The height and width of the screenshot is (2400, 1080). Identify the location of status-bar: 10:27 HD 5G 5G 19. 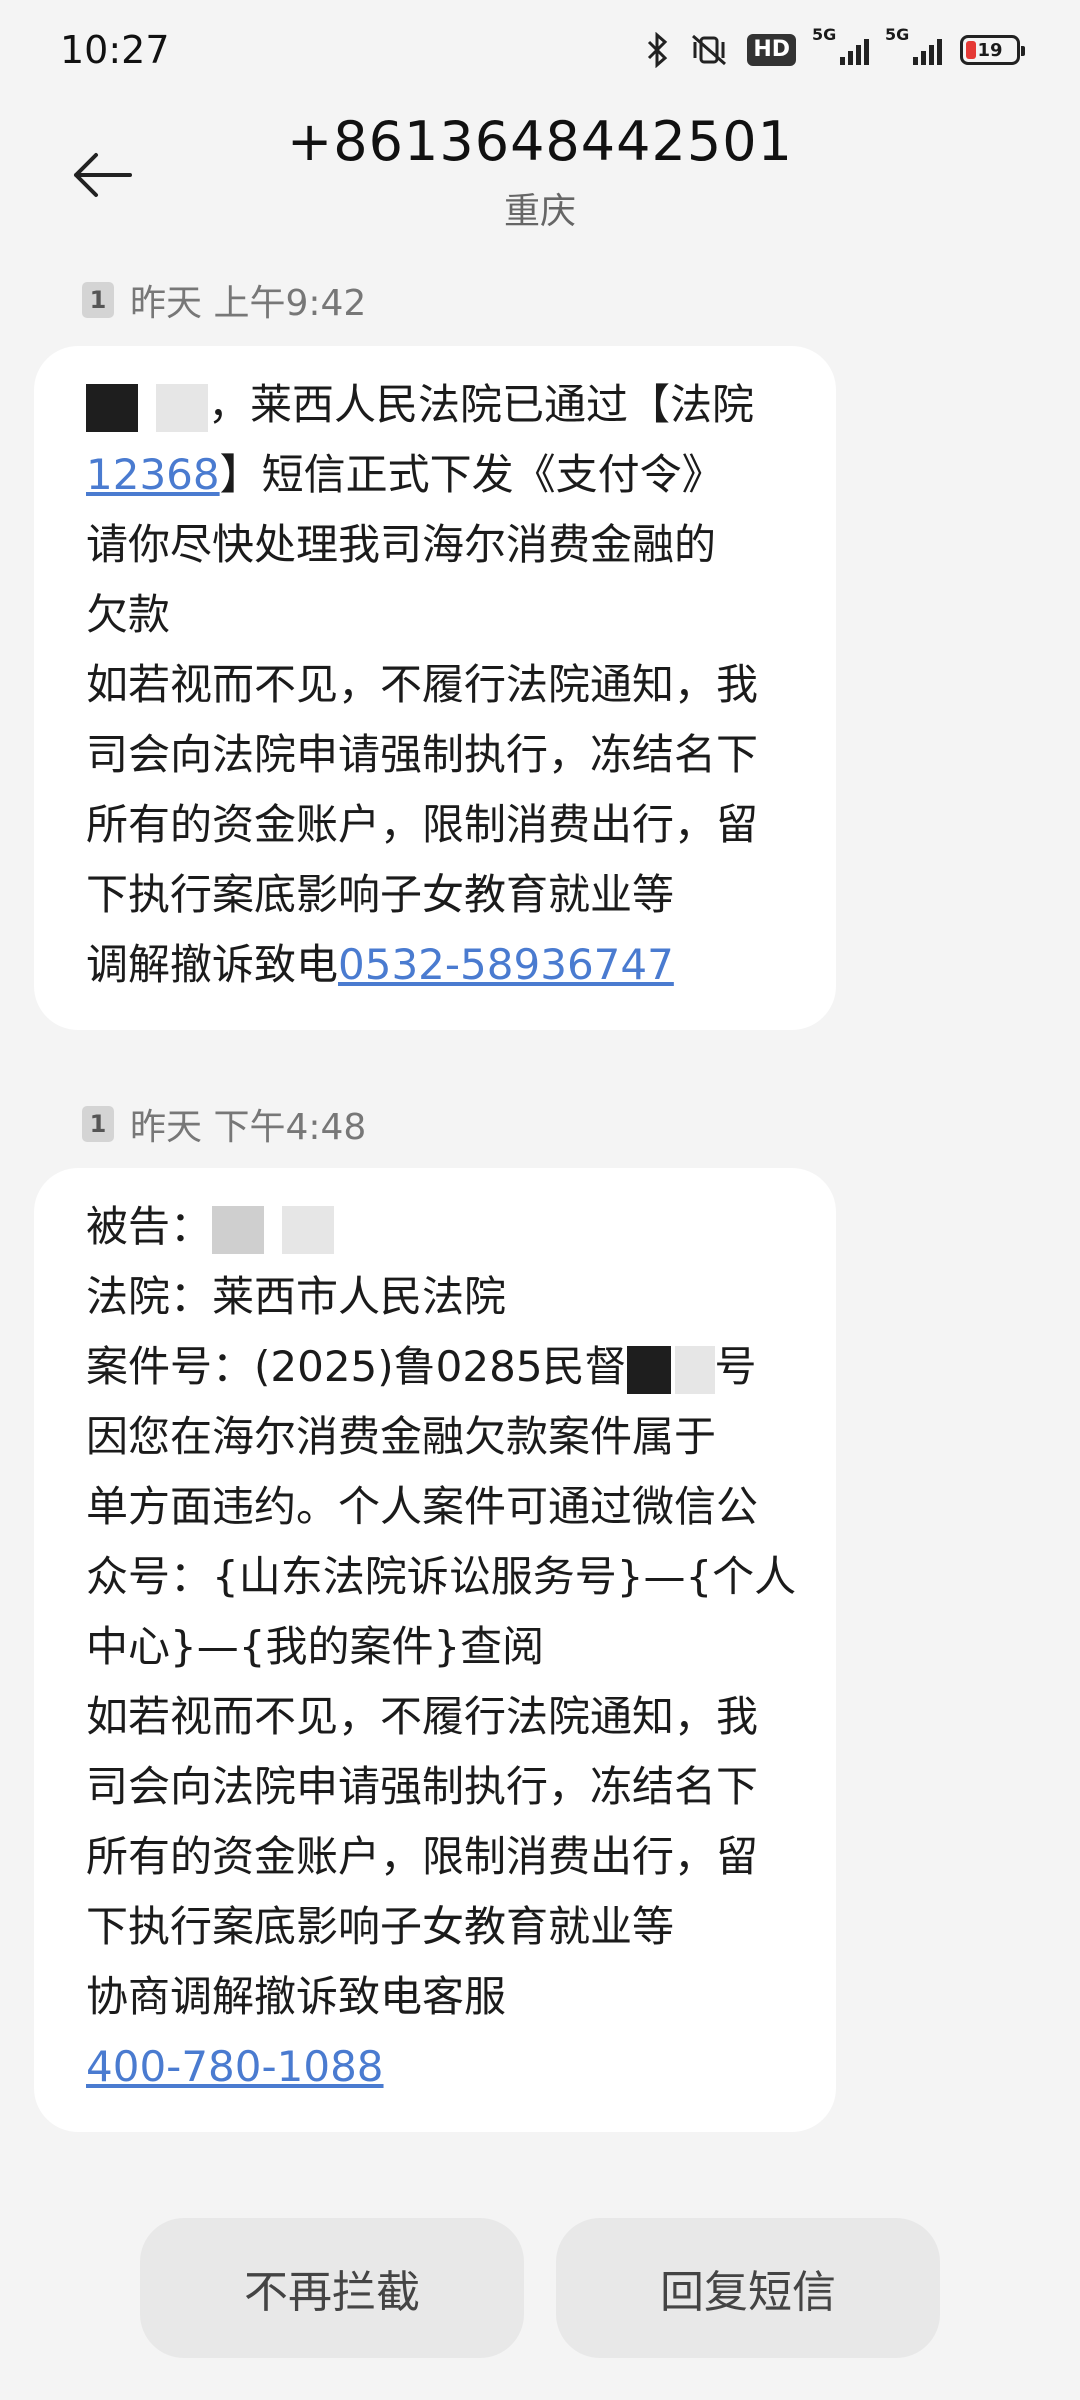
(540, 50).